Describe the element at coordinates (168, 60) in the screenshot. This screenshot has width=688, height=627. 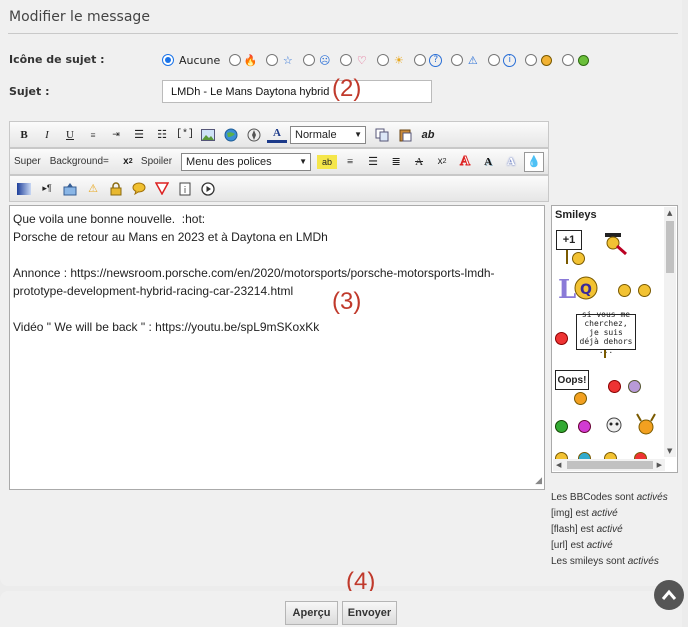
I see `radio-none` at that location.